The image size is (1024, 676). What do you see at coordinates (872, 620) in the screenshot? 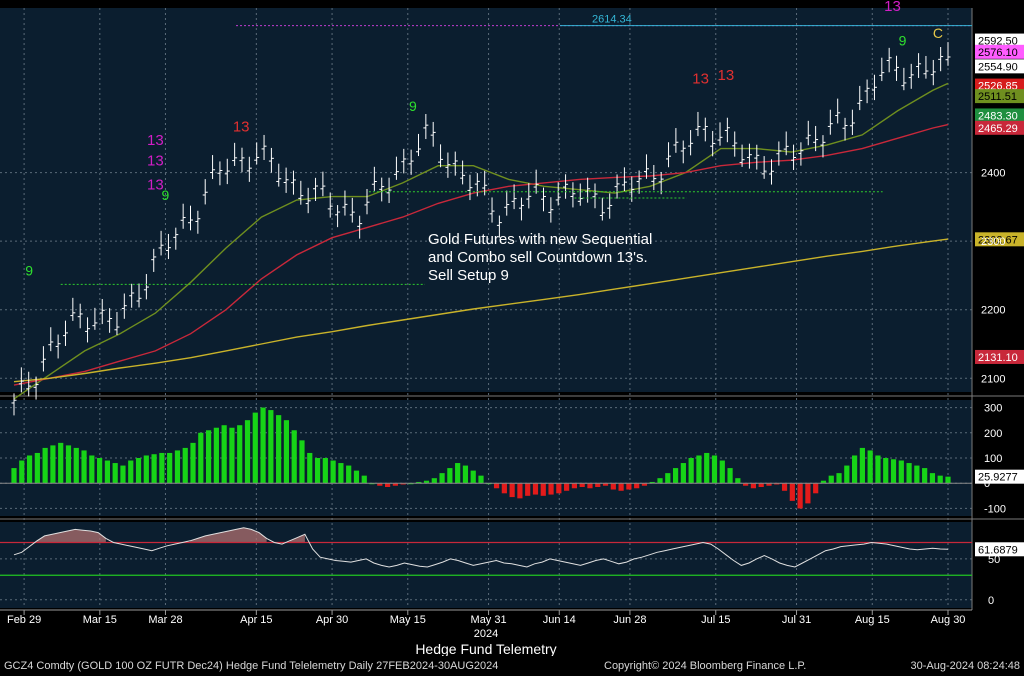
I see `x-tick-label: Aug 15` at bounding box center [872, 620].